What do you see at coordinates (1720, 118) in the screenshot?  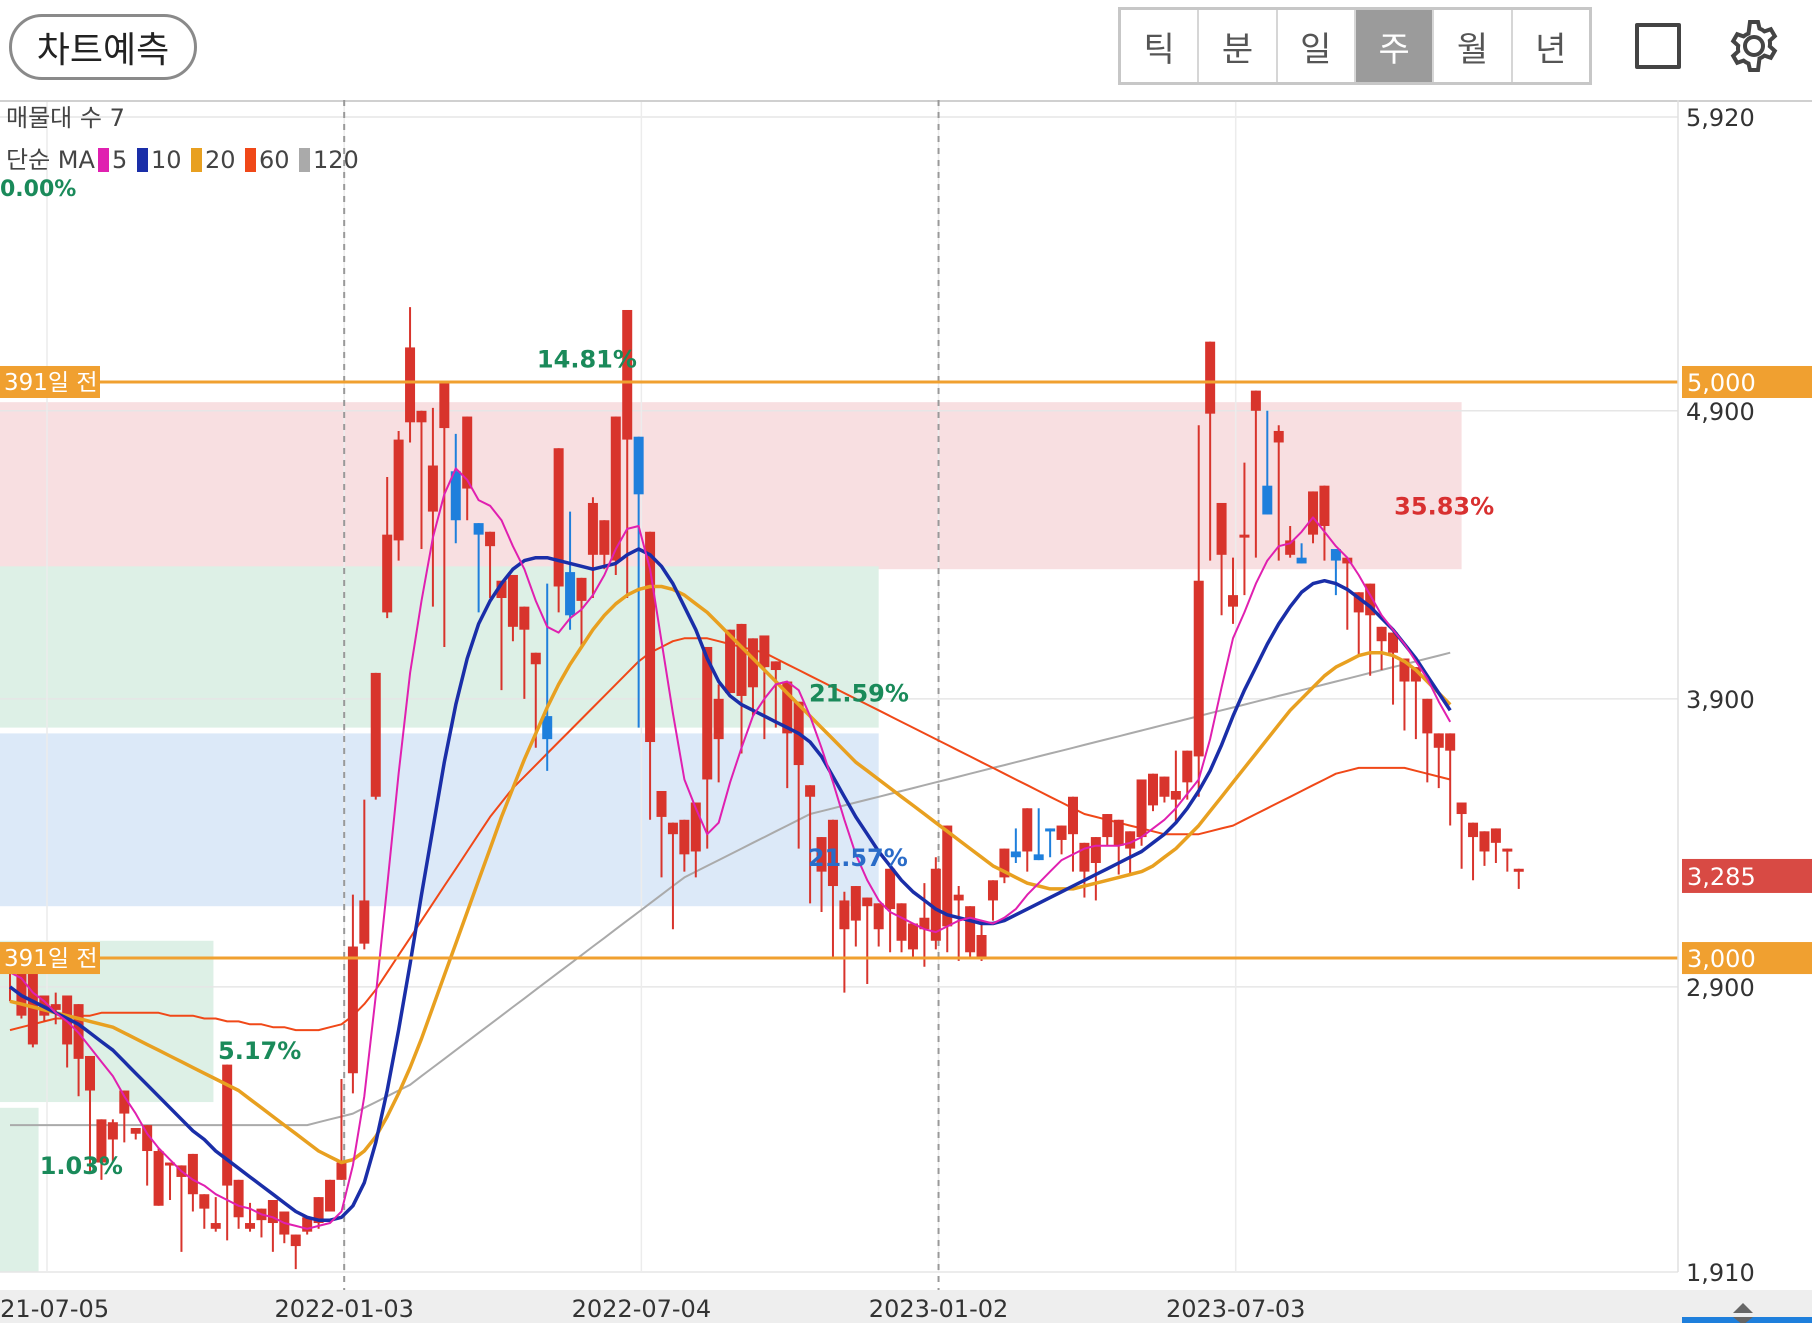 I see `y-tick-label-0: 5,920` at bounding box center [1720, 118].